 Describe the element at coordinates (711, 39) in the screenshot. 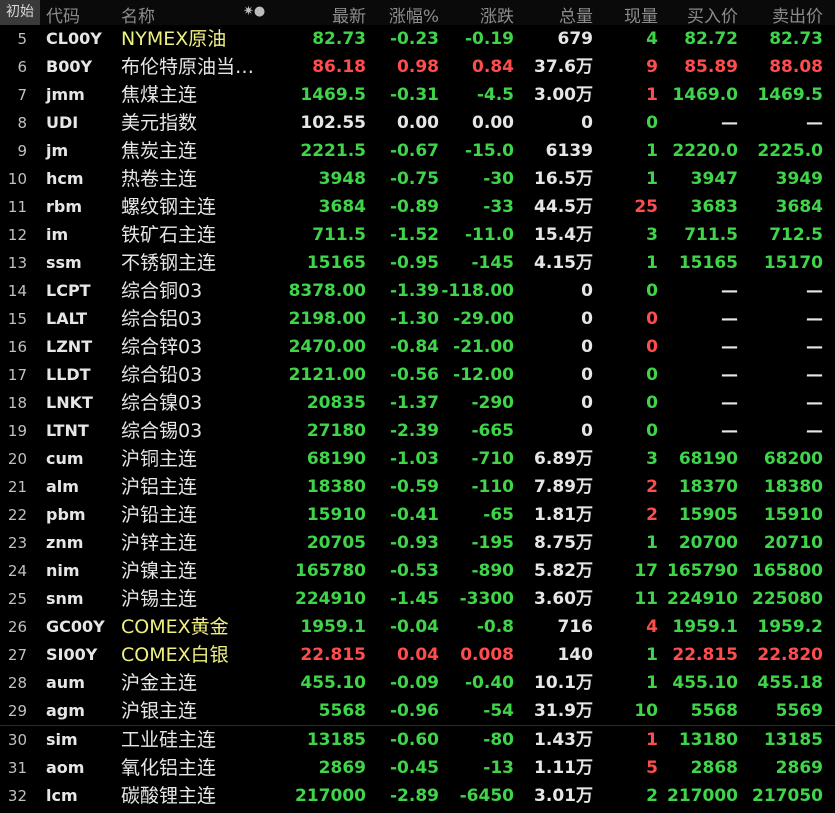

I see `cell-bid: 82.72` at that location.